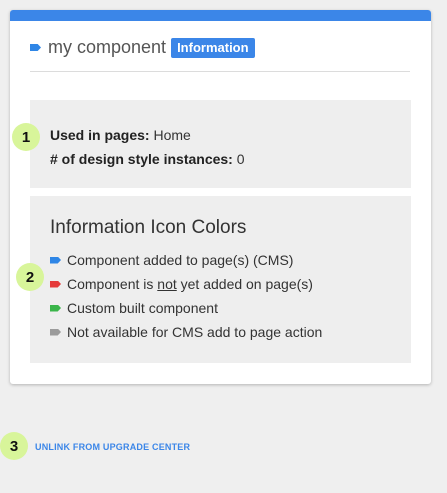  Describe the element at coordinates (14, 446) in the screenshot. I see `step-badge-3: 3` at that location.